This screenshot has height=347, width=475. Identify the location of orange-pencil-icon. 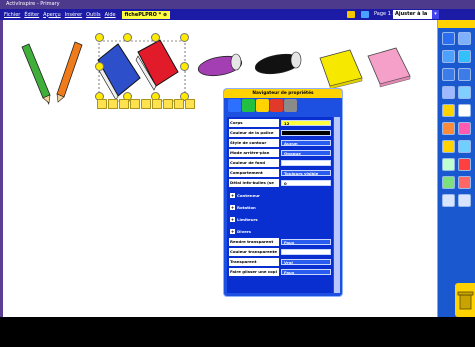
(69, 72).